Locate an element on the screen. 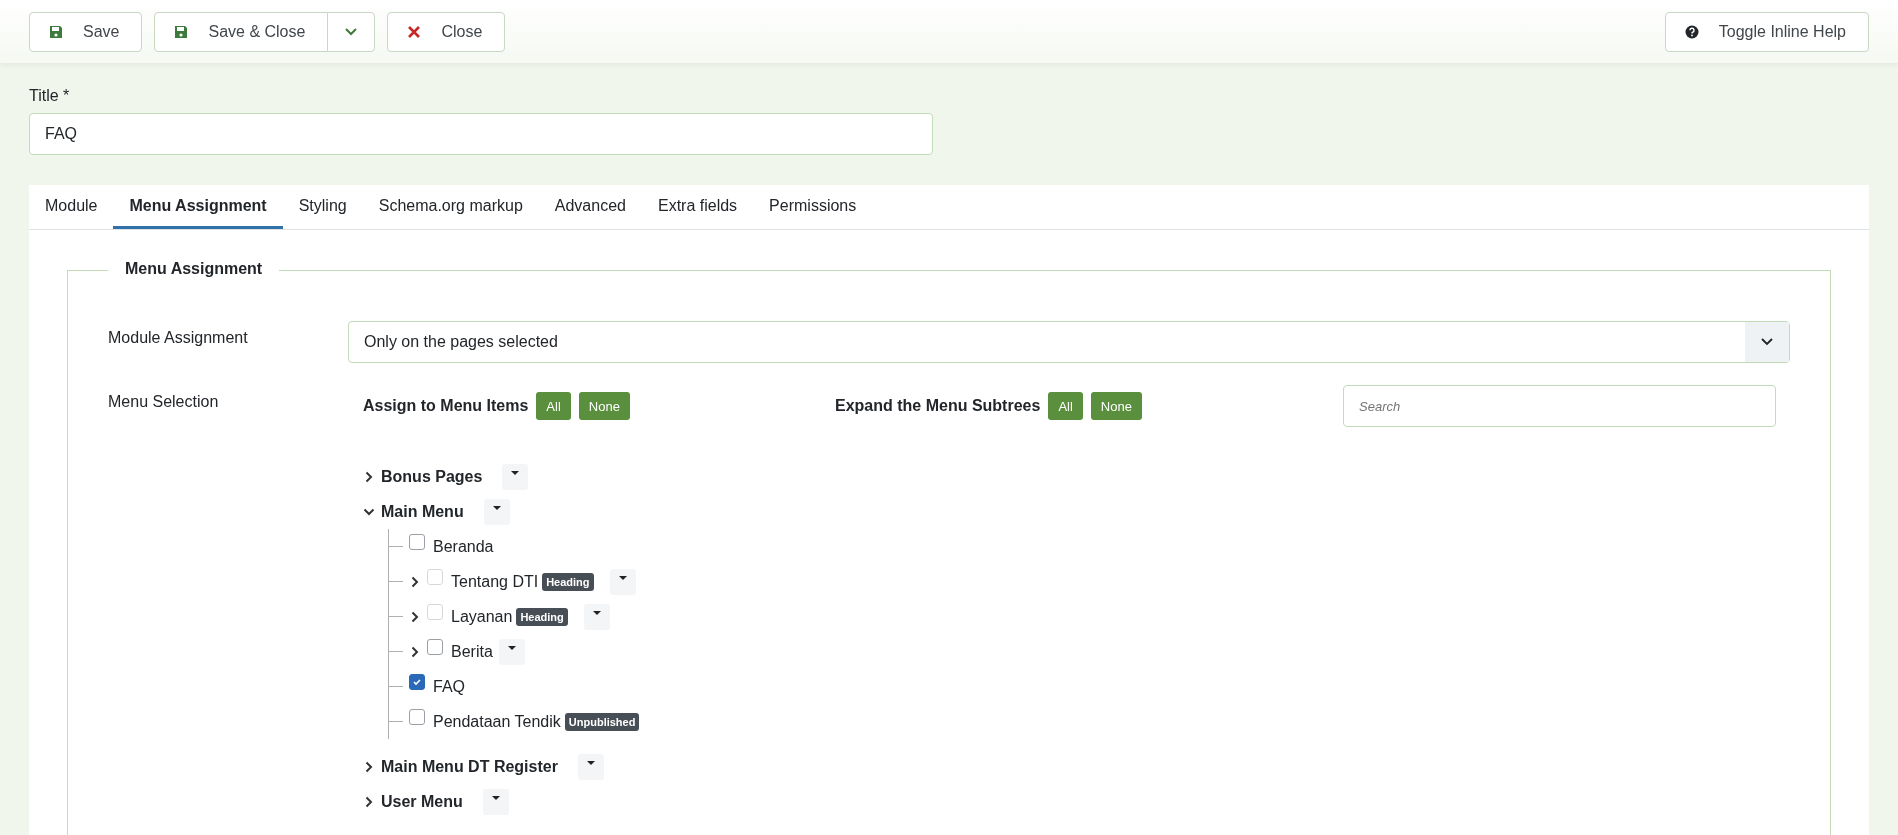 Image resolution: width=1898 pixels, height=835 pixels. field-label: Menu Selection is located at coordinates (164, 401).